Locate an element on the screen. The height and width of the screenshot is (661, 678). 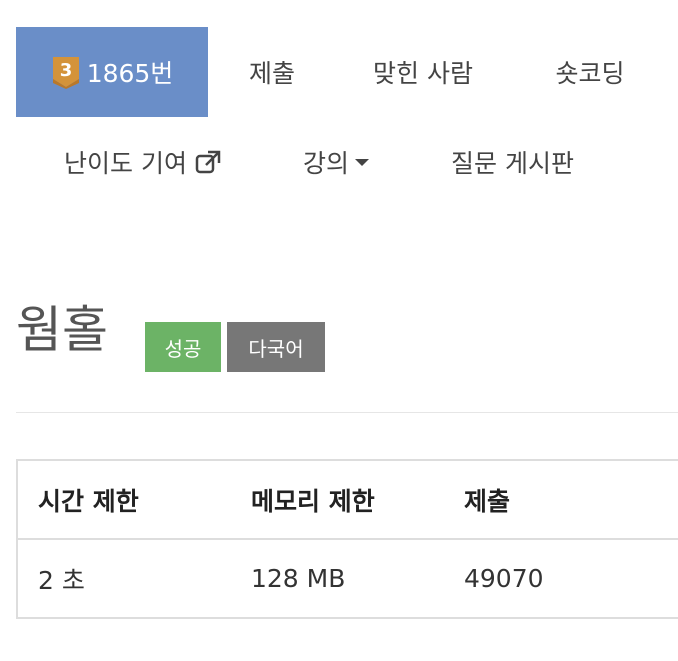
page-title: 웜홀 is located at coordinates (62, 330).